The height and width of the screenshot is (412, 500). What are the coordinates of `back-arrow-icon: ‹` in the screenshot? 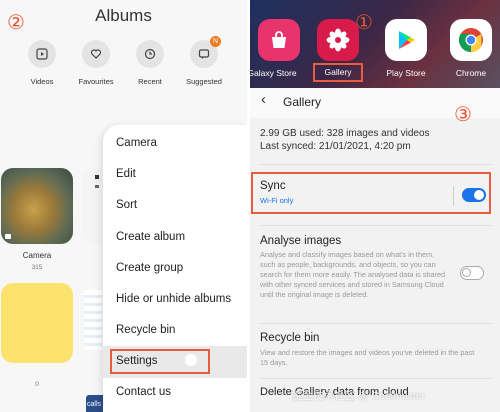 It's located at (263, 99).